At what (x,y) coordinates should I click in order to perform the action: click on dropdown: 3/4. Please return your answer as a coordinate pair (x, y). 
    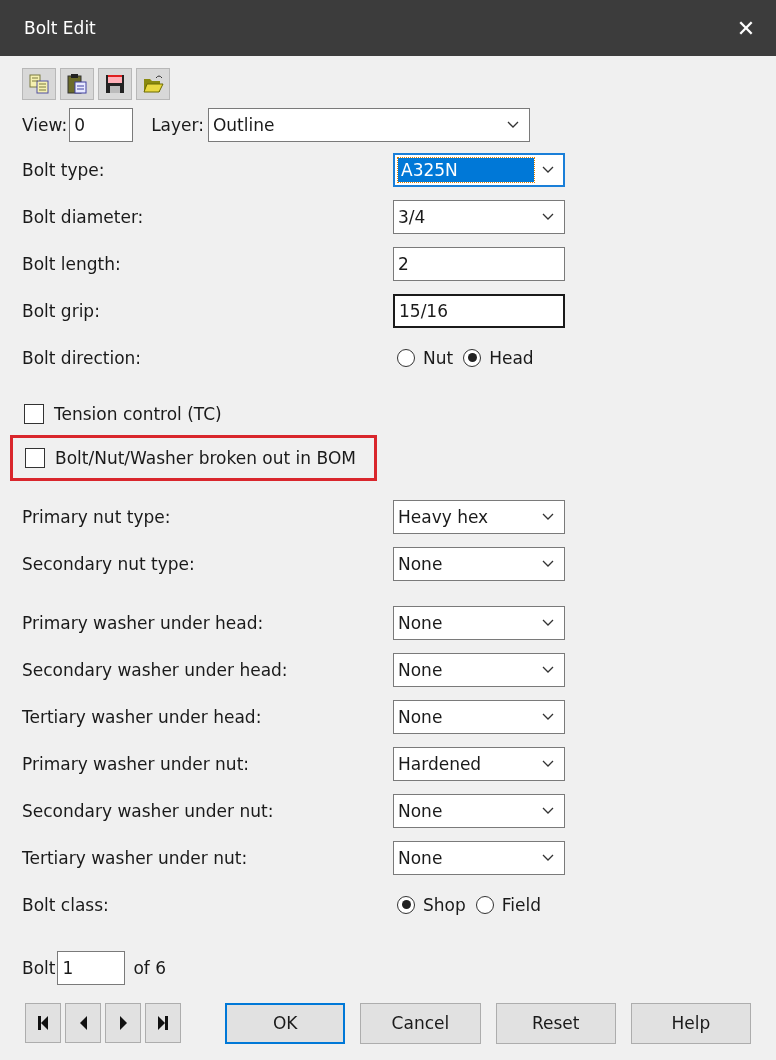
    Looking at the image, I should click on (479, 216).